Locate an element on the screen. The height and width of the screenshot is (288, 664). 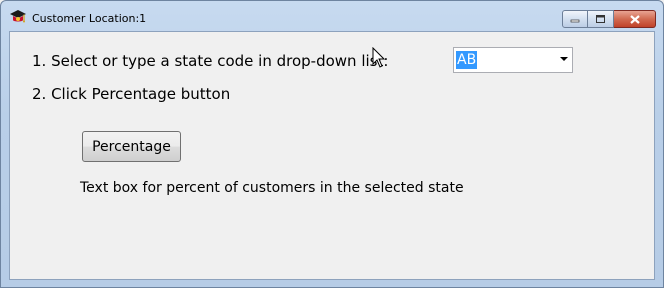
minimize-button is located at coordinates (575, 19).